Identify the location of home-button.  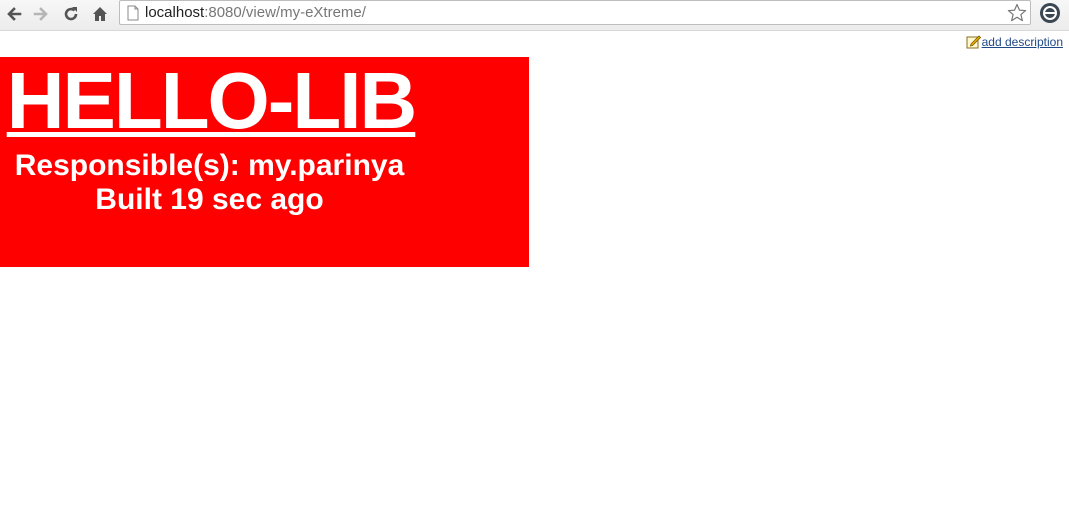
(100, 14).